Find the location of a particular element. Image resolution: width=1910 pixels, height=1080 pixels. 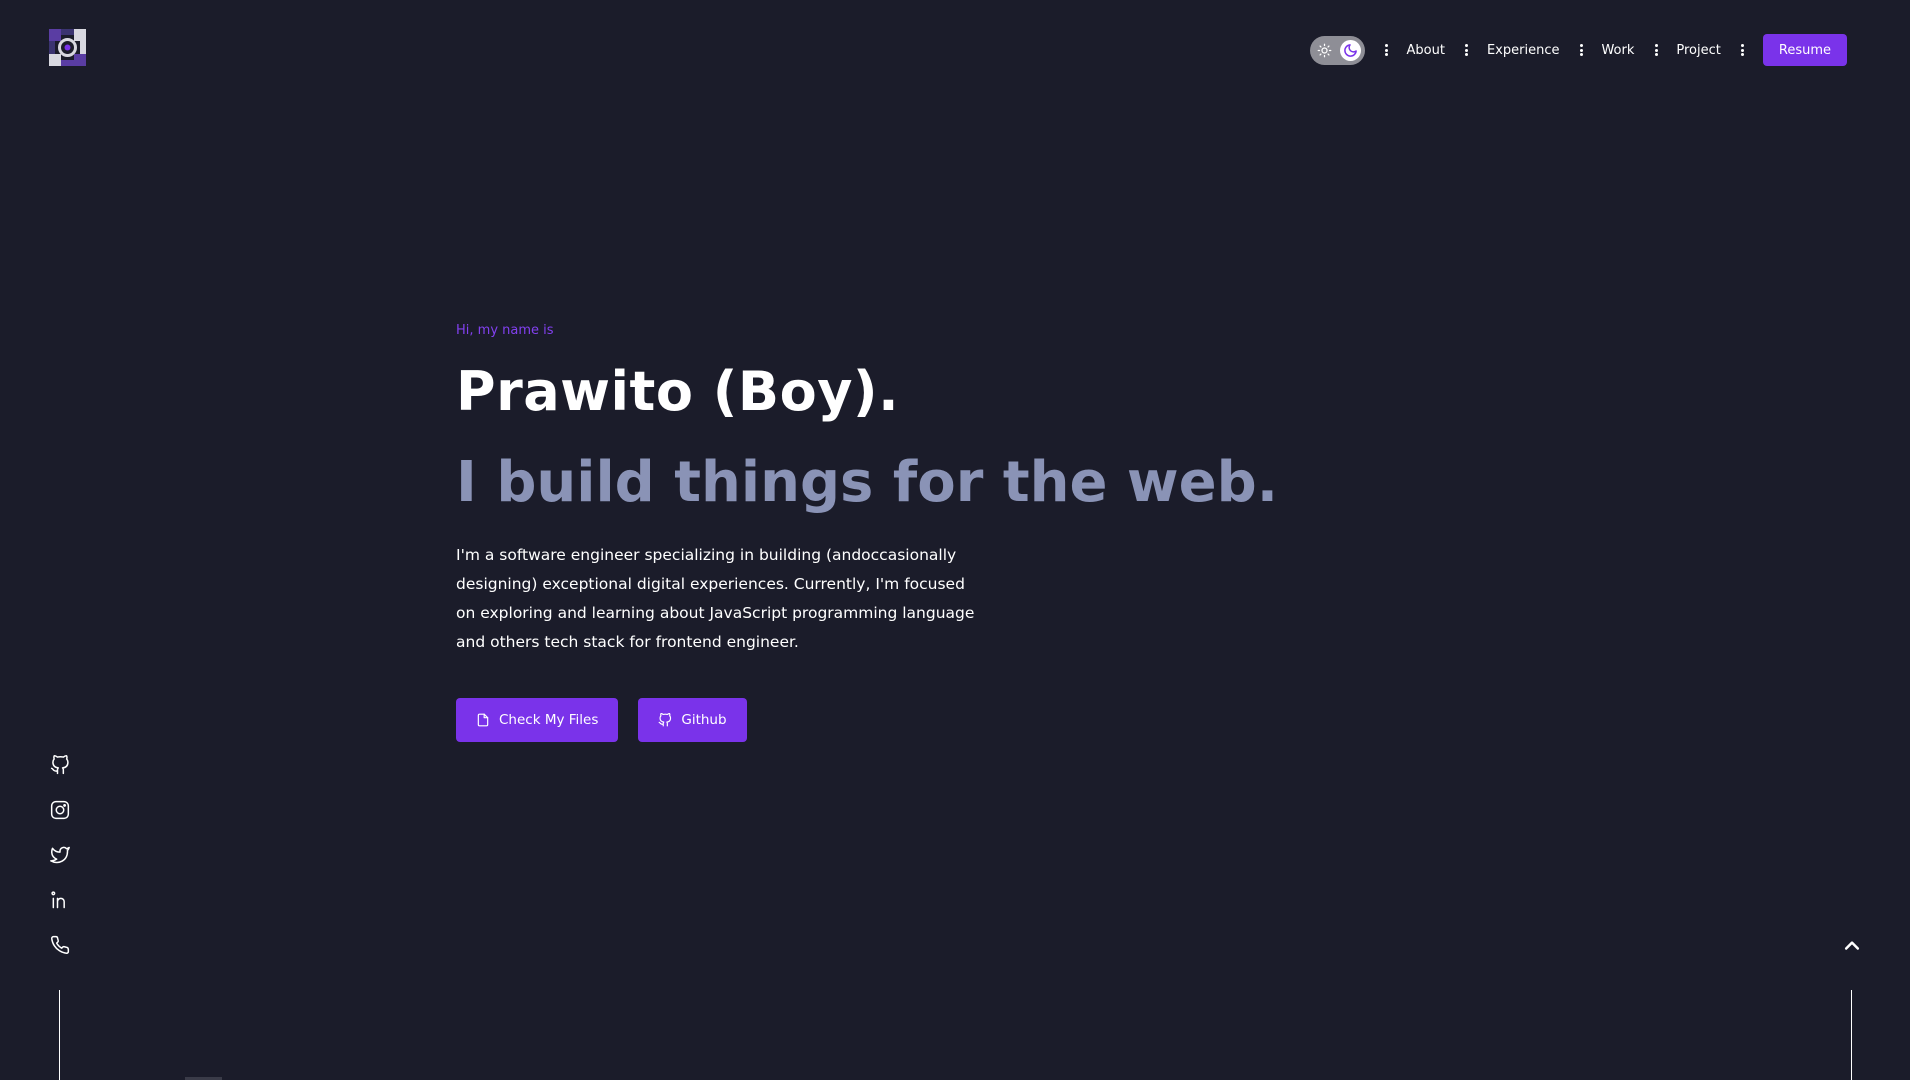

check-files-button: Check My Files is located at coordinates (537, 720).